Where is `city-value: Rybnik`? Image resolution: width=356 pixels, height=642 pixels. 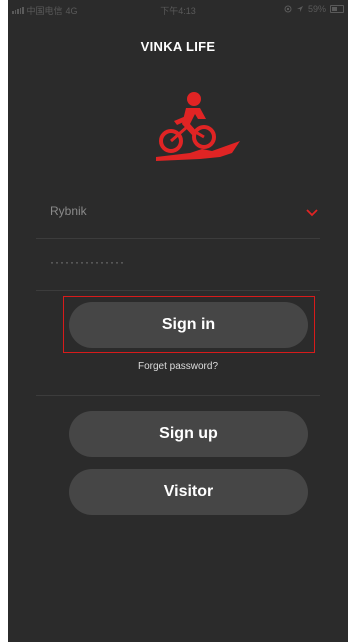 city-value: Rybnik is located at coordinates (68, 211).